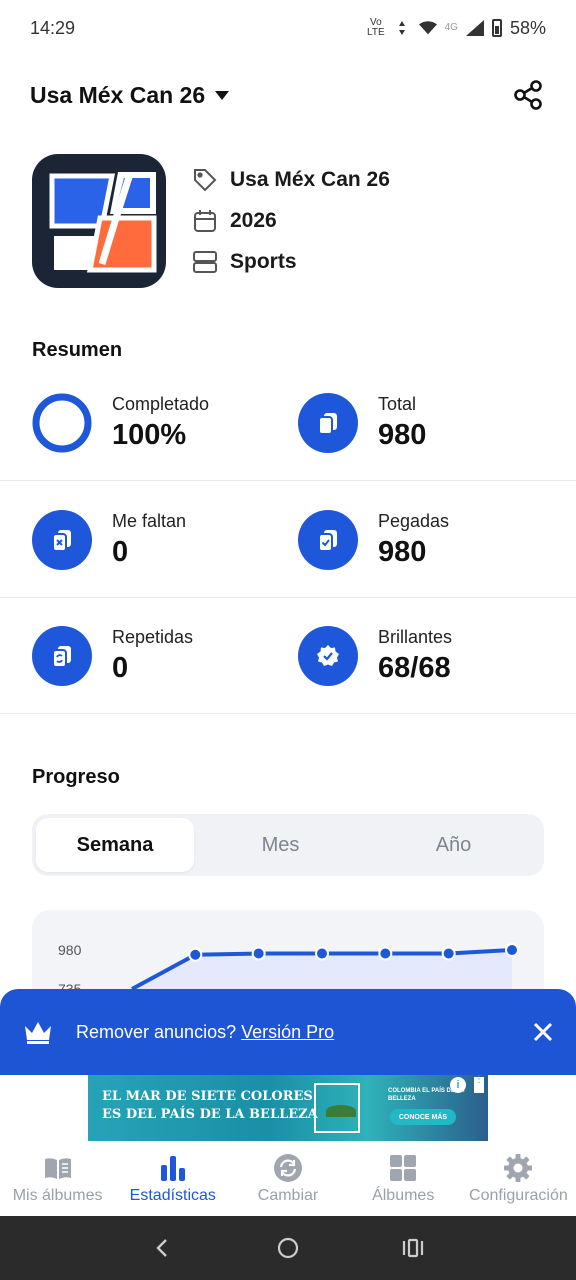  Describe the element at coordinates (288, 28) in the screenshot. I see `status-bar: 14:29 Vo LTE 4G 58%` at that location.